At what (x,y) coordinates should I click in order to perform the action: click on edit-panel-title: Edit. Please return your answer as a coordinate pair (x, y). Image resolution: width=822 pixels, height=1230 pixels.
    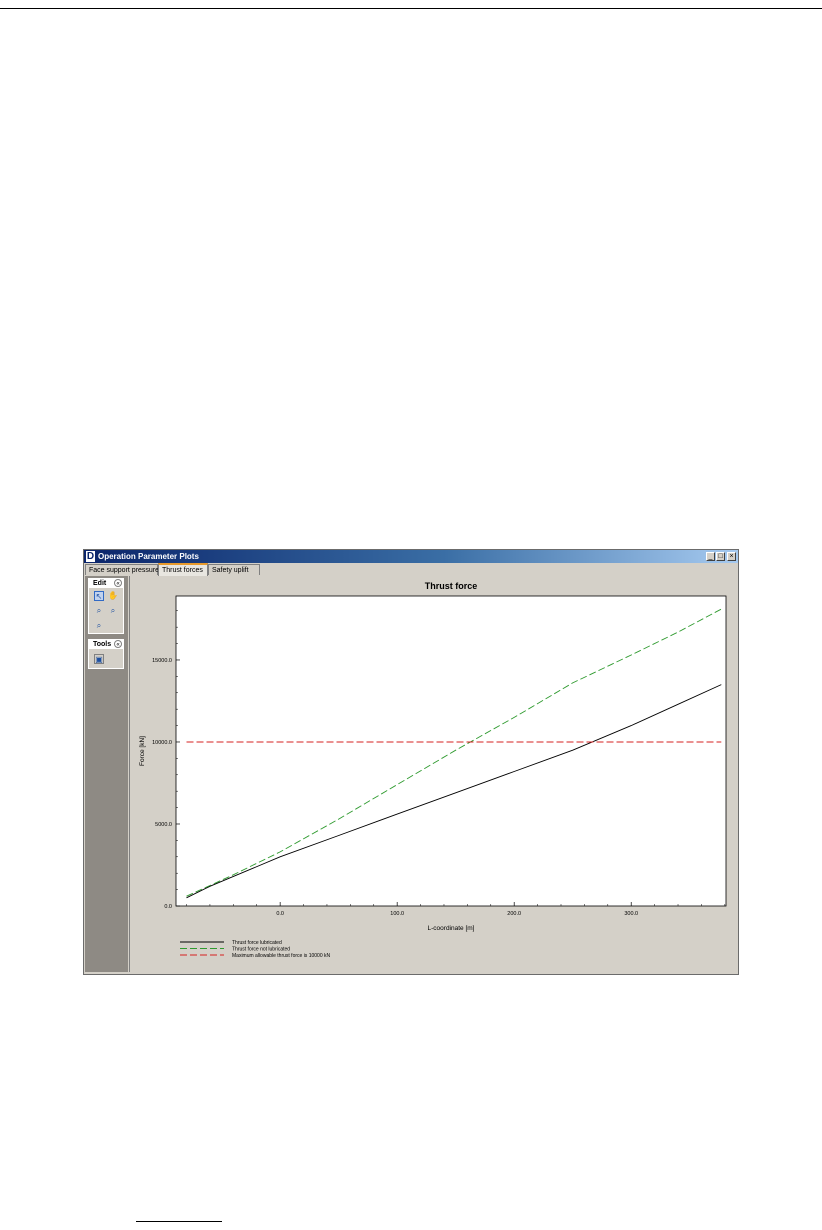
    Looking at the image, I should click on (100, 583).